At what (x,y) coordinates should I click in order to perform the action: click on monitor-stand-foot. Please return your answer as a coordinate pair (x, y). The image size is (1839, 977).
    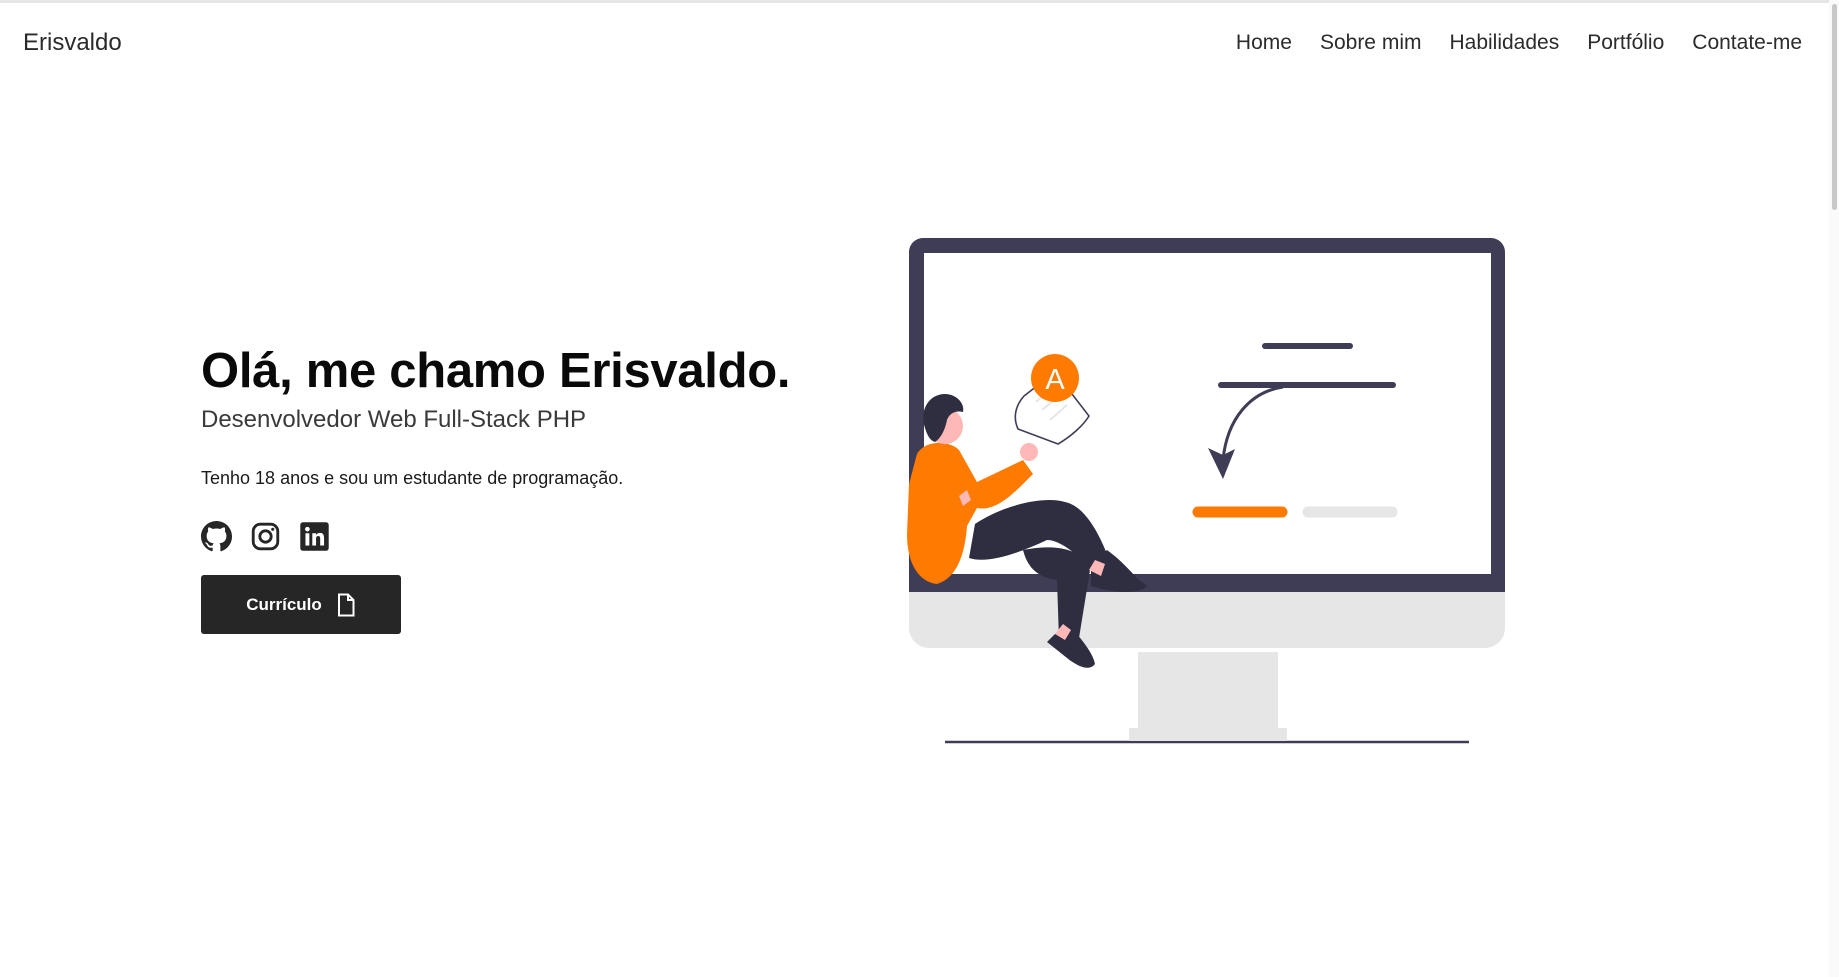
    Looking at the image, I should click on (1208, 734).